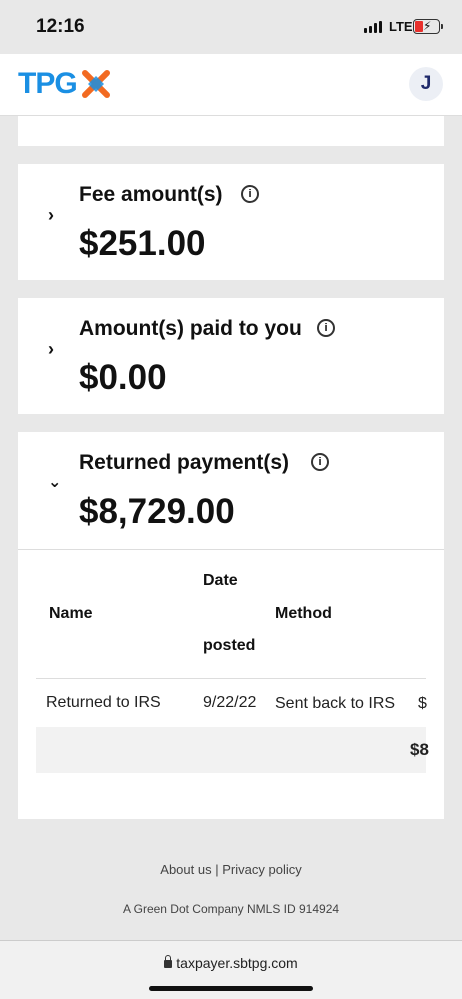 The width and height of the screenshot is (462, 999). Describe the element at coordinates (54, 482) in the screenshot. I see `chevron-down-icon: ⌄` at that location.